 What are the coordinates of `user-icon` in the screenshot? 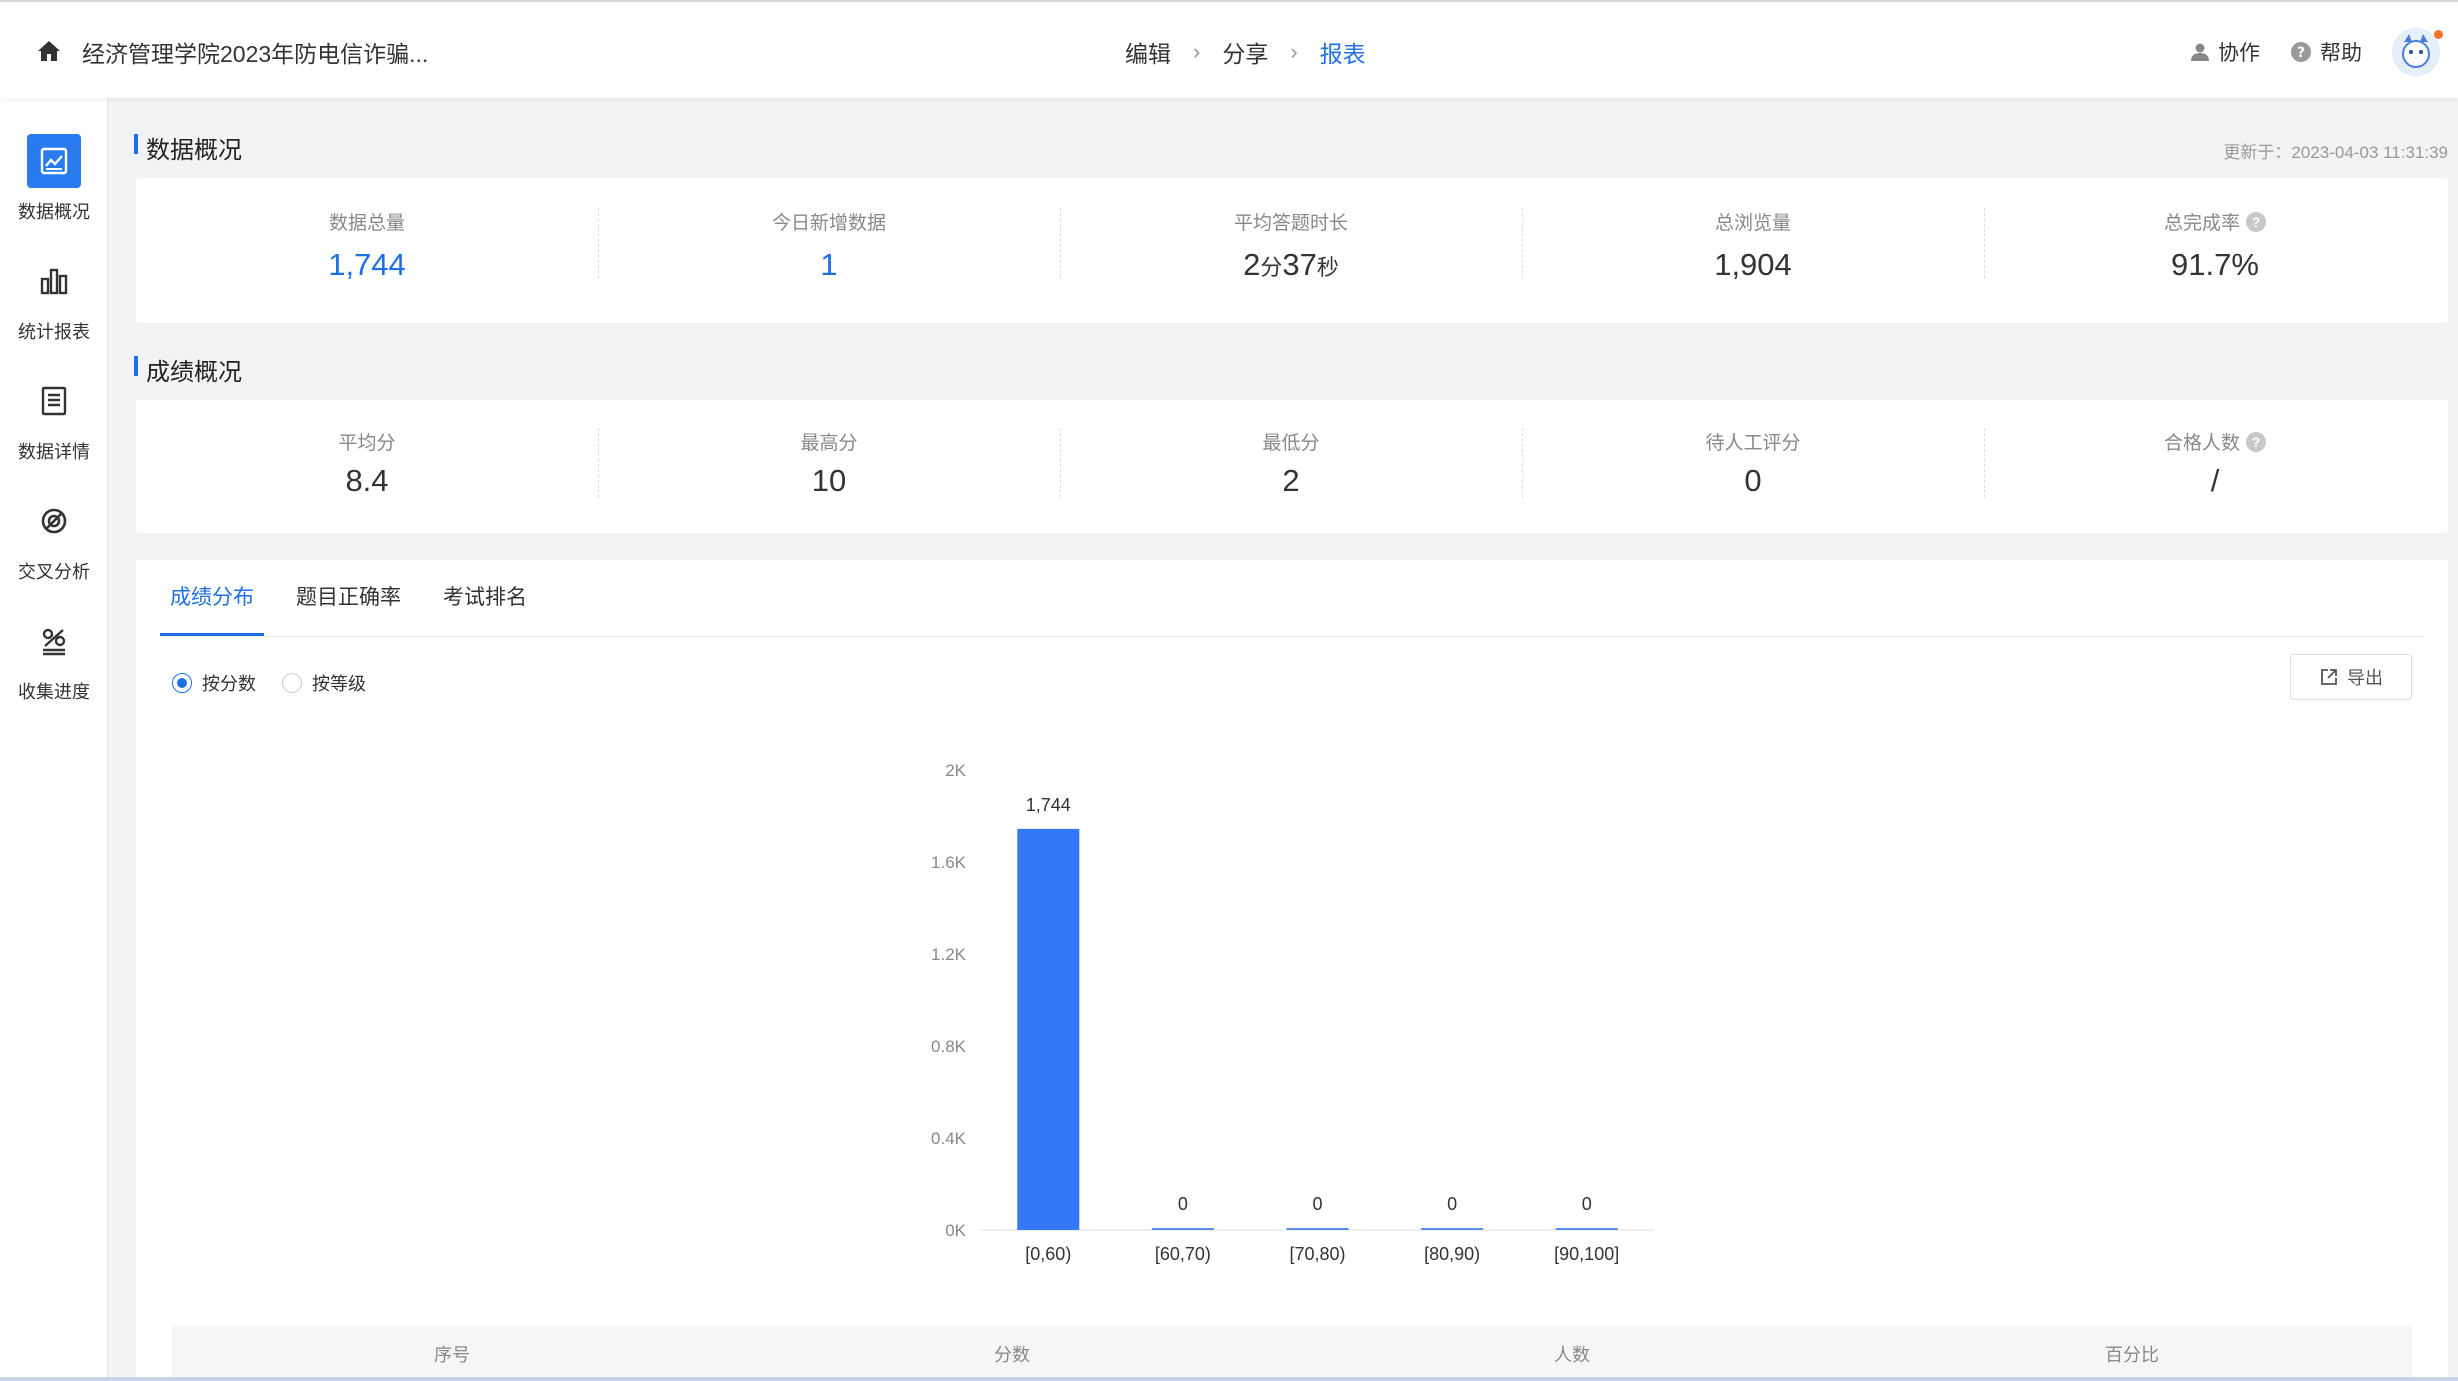 It's located at (2200, 52).